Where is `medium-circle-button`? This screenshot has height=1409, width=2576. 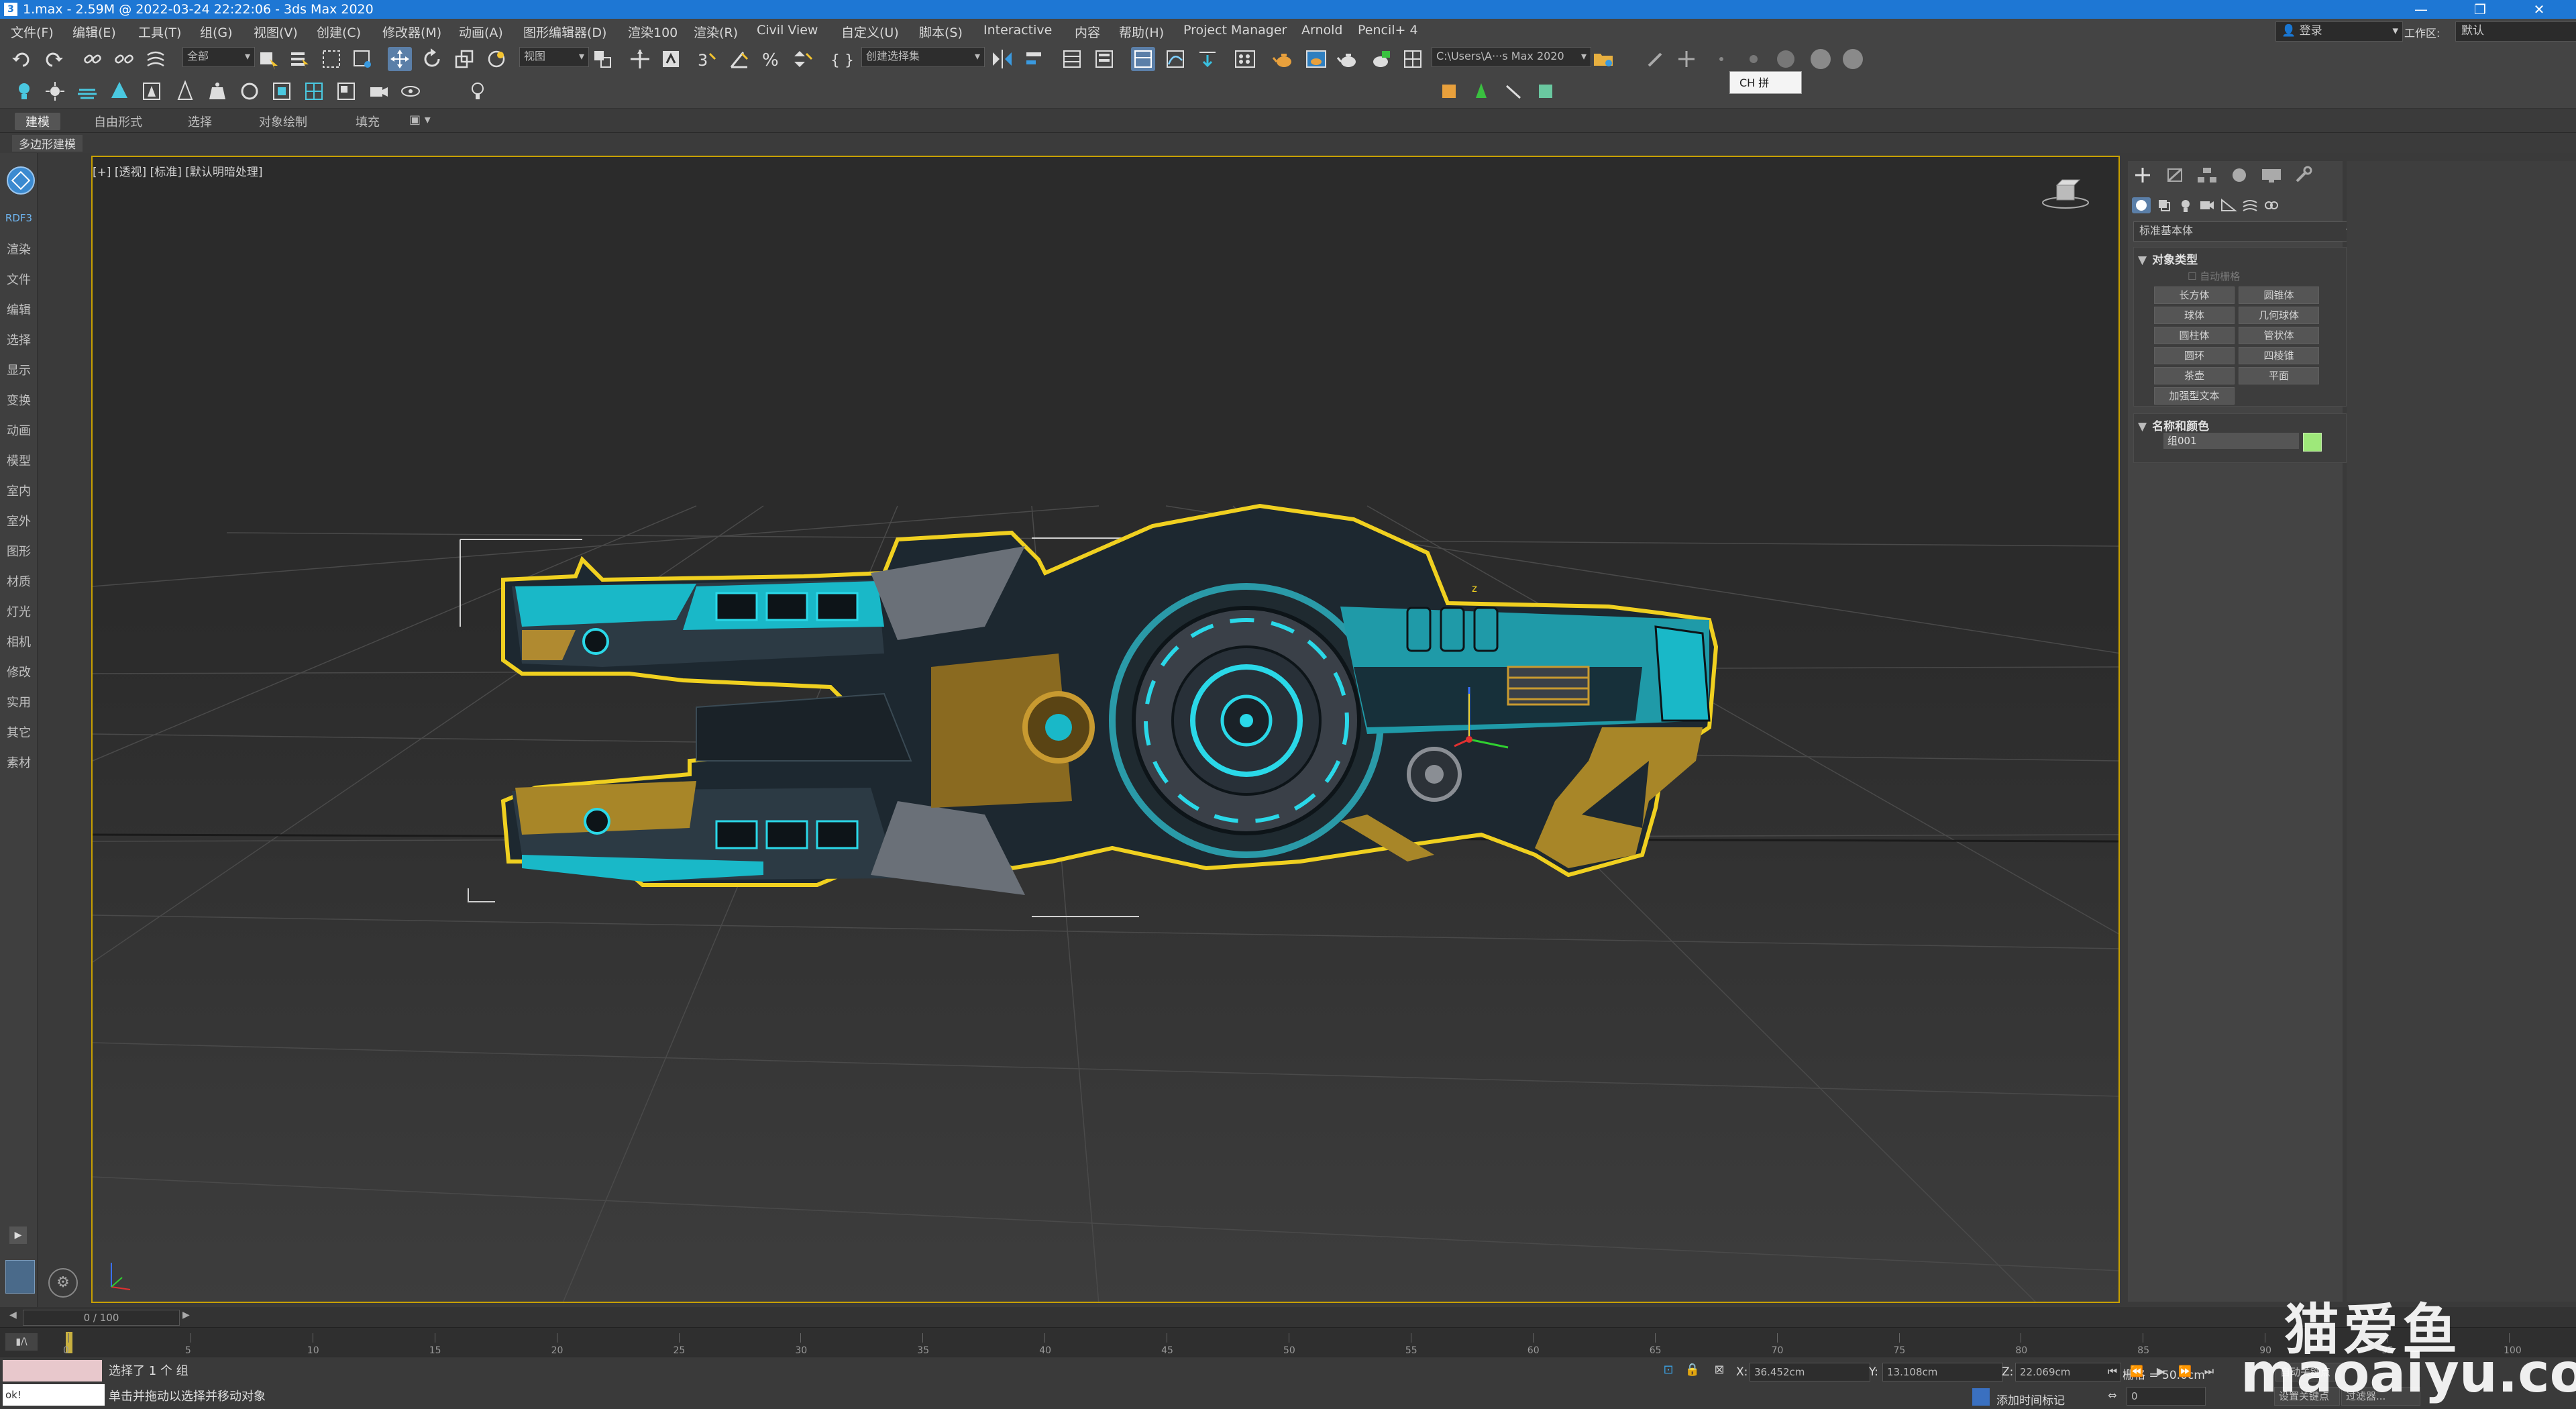
medium-circle-button is located at coordinates (1786, 59).